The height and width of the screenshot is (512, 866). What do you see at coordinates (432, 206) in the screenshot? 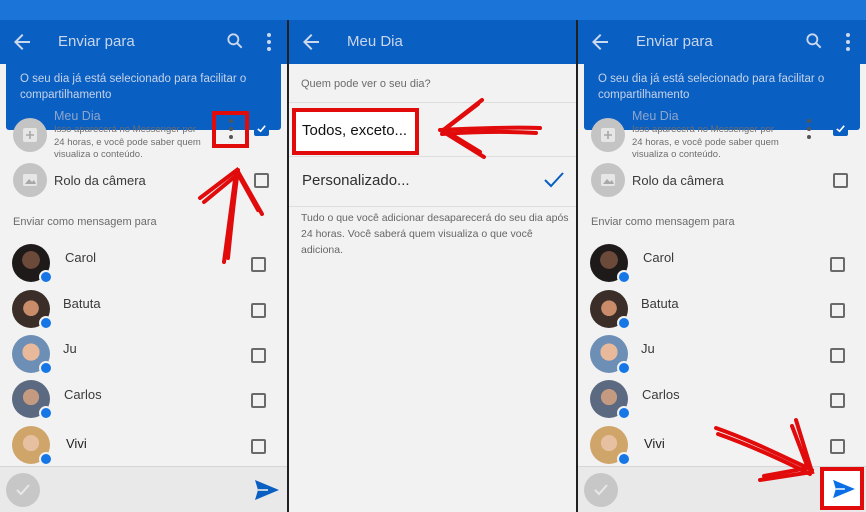
I see `divider` at bounding box center [432, 206].